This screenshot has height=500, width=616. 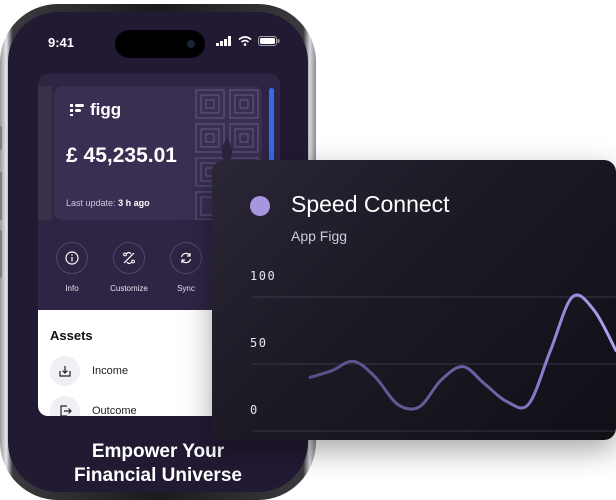 I want to click on y-tick-label: 100, so click(x=263, y=276).